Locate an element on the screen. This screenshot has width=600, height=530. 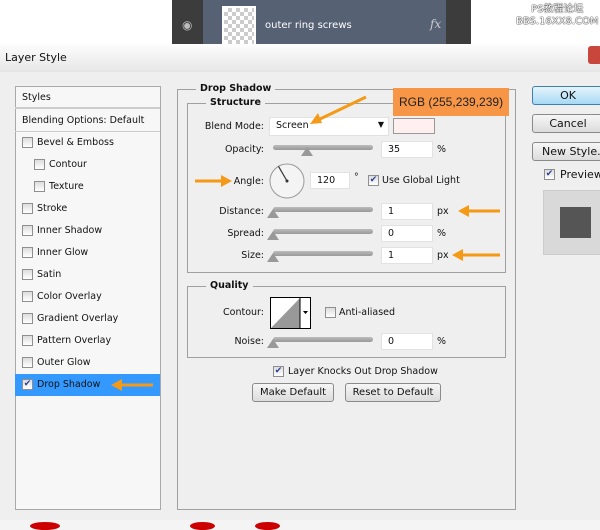
spread-slider-handle is located at coordinates (273, 235).